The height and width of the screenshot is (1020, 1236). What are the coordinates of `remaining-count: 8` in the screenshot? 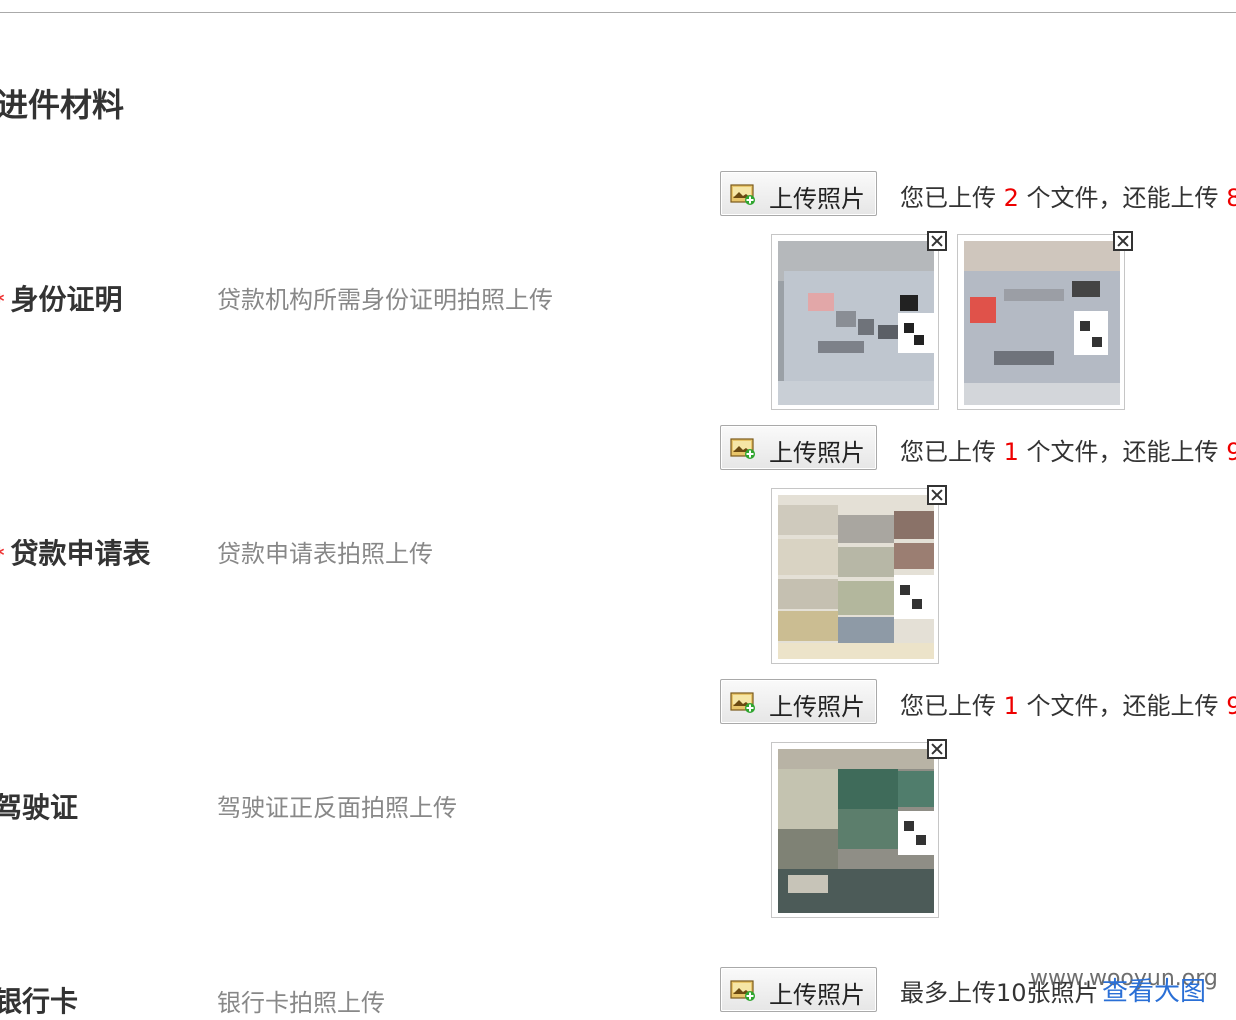 It's located at (1231, 198).